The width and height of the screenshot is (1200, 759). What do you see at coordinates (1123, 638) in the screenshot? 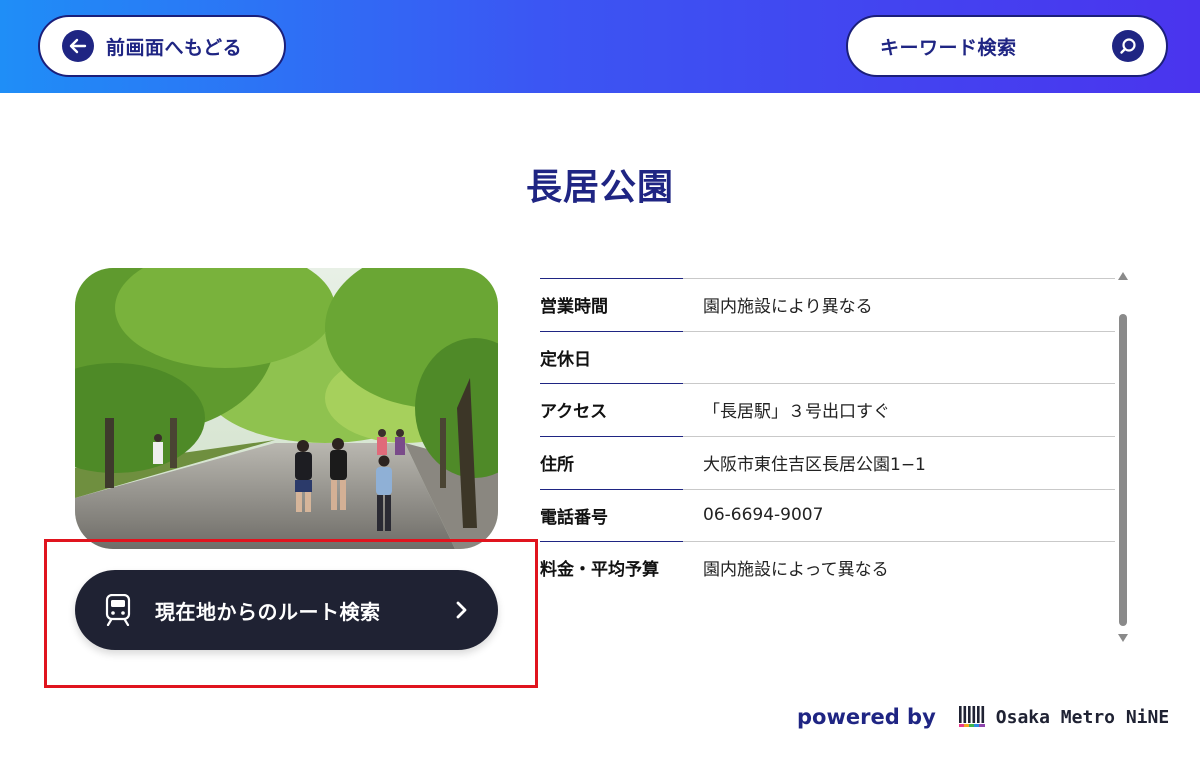
I see `scroll-down-icon` at bounding box center [1123, 638].